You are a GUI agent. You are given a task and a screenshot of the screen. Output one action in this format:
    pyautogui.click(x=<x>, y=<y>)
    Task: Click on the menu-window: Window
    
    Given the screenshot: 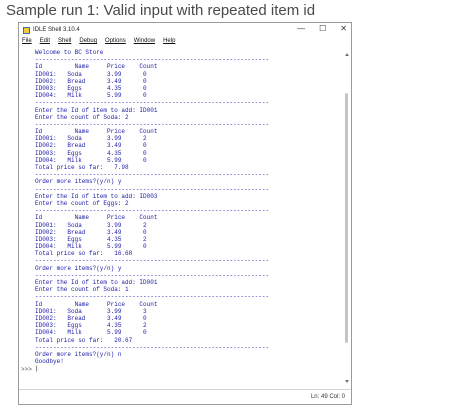 What is the action you would take?
    pyautogui.click(x=144, y=43)
    